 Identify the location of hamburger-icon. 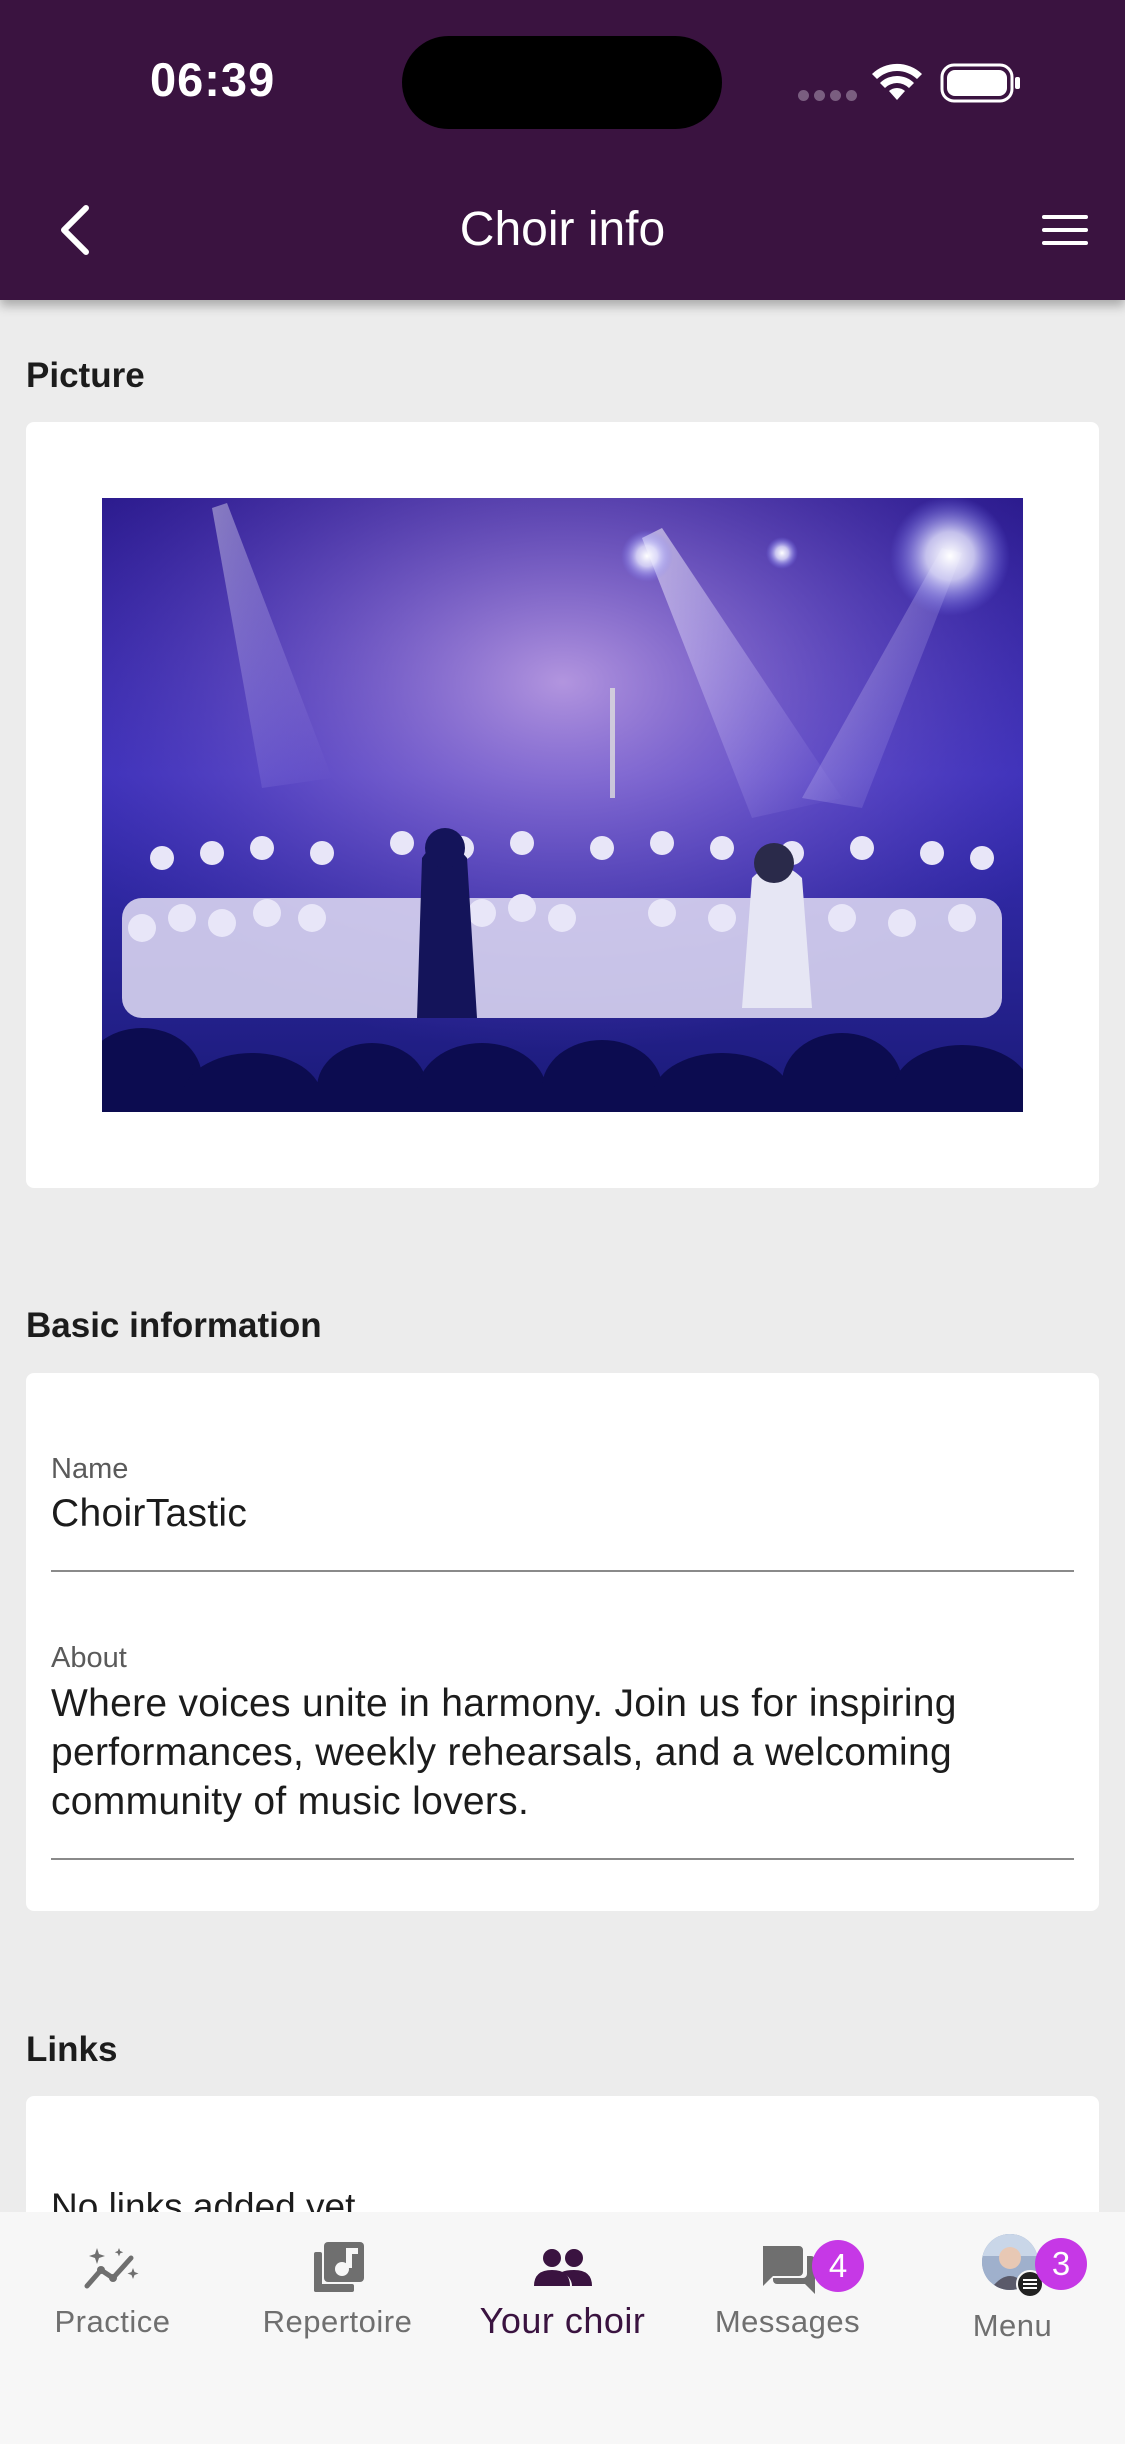
(1065, 230).